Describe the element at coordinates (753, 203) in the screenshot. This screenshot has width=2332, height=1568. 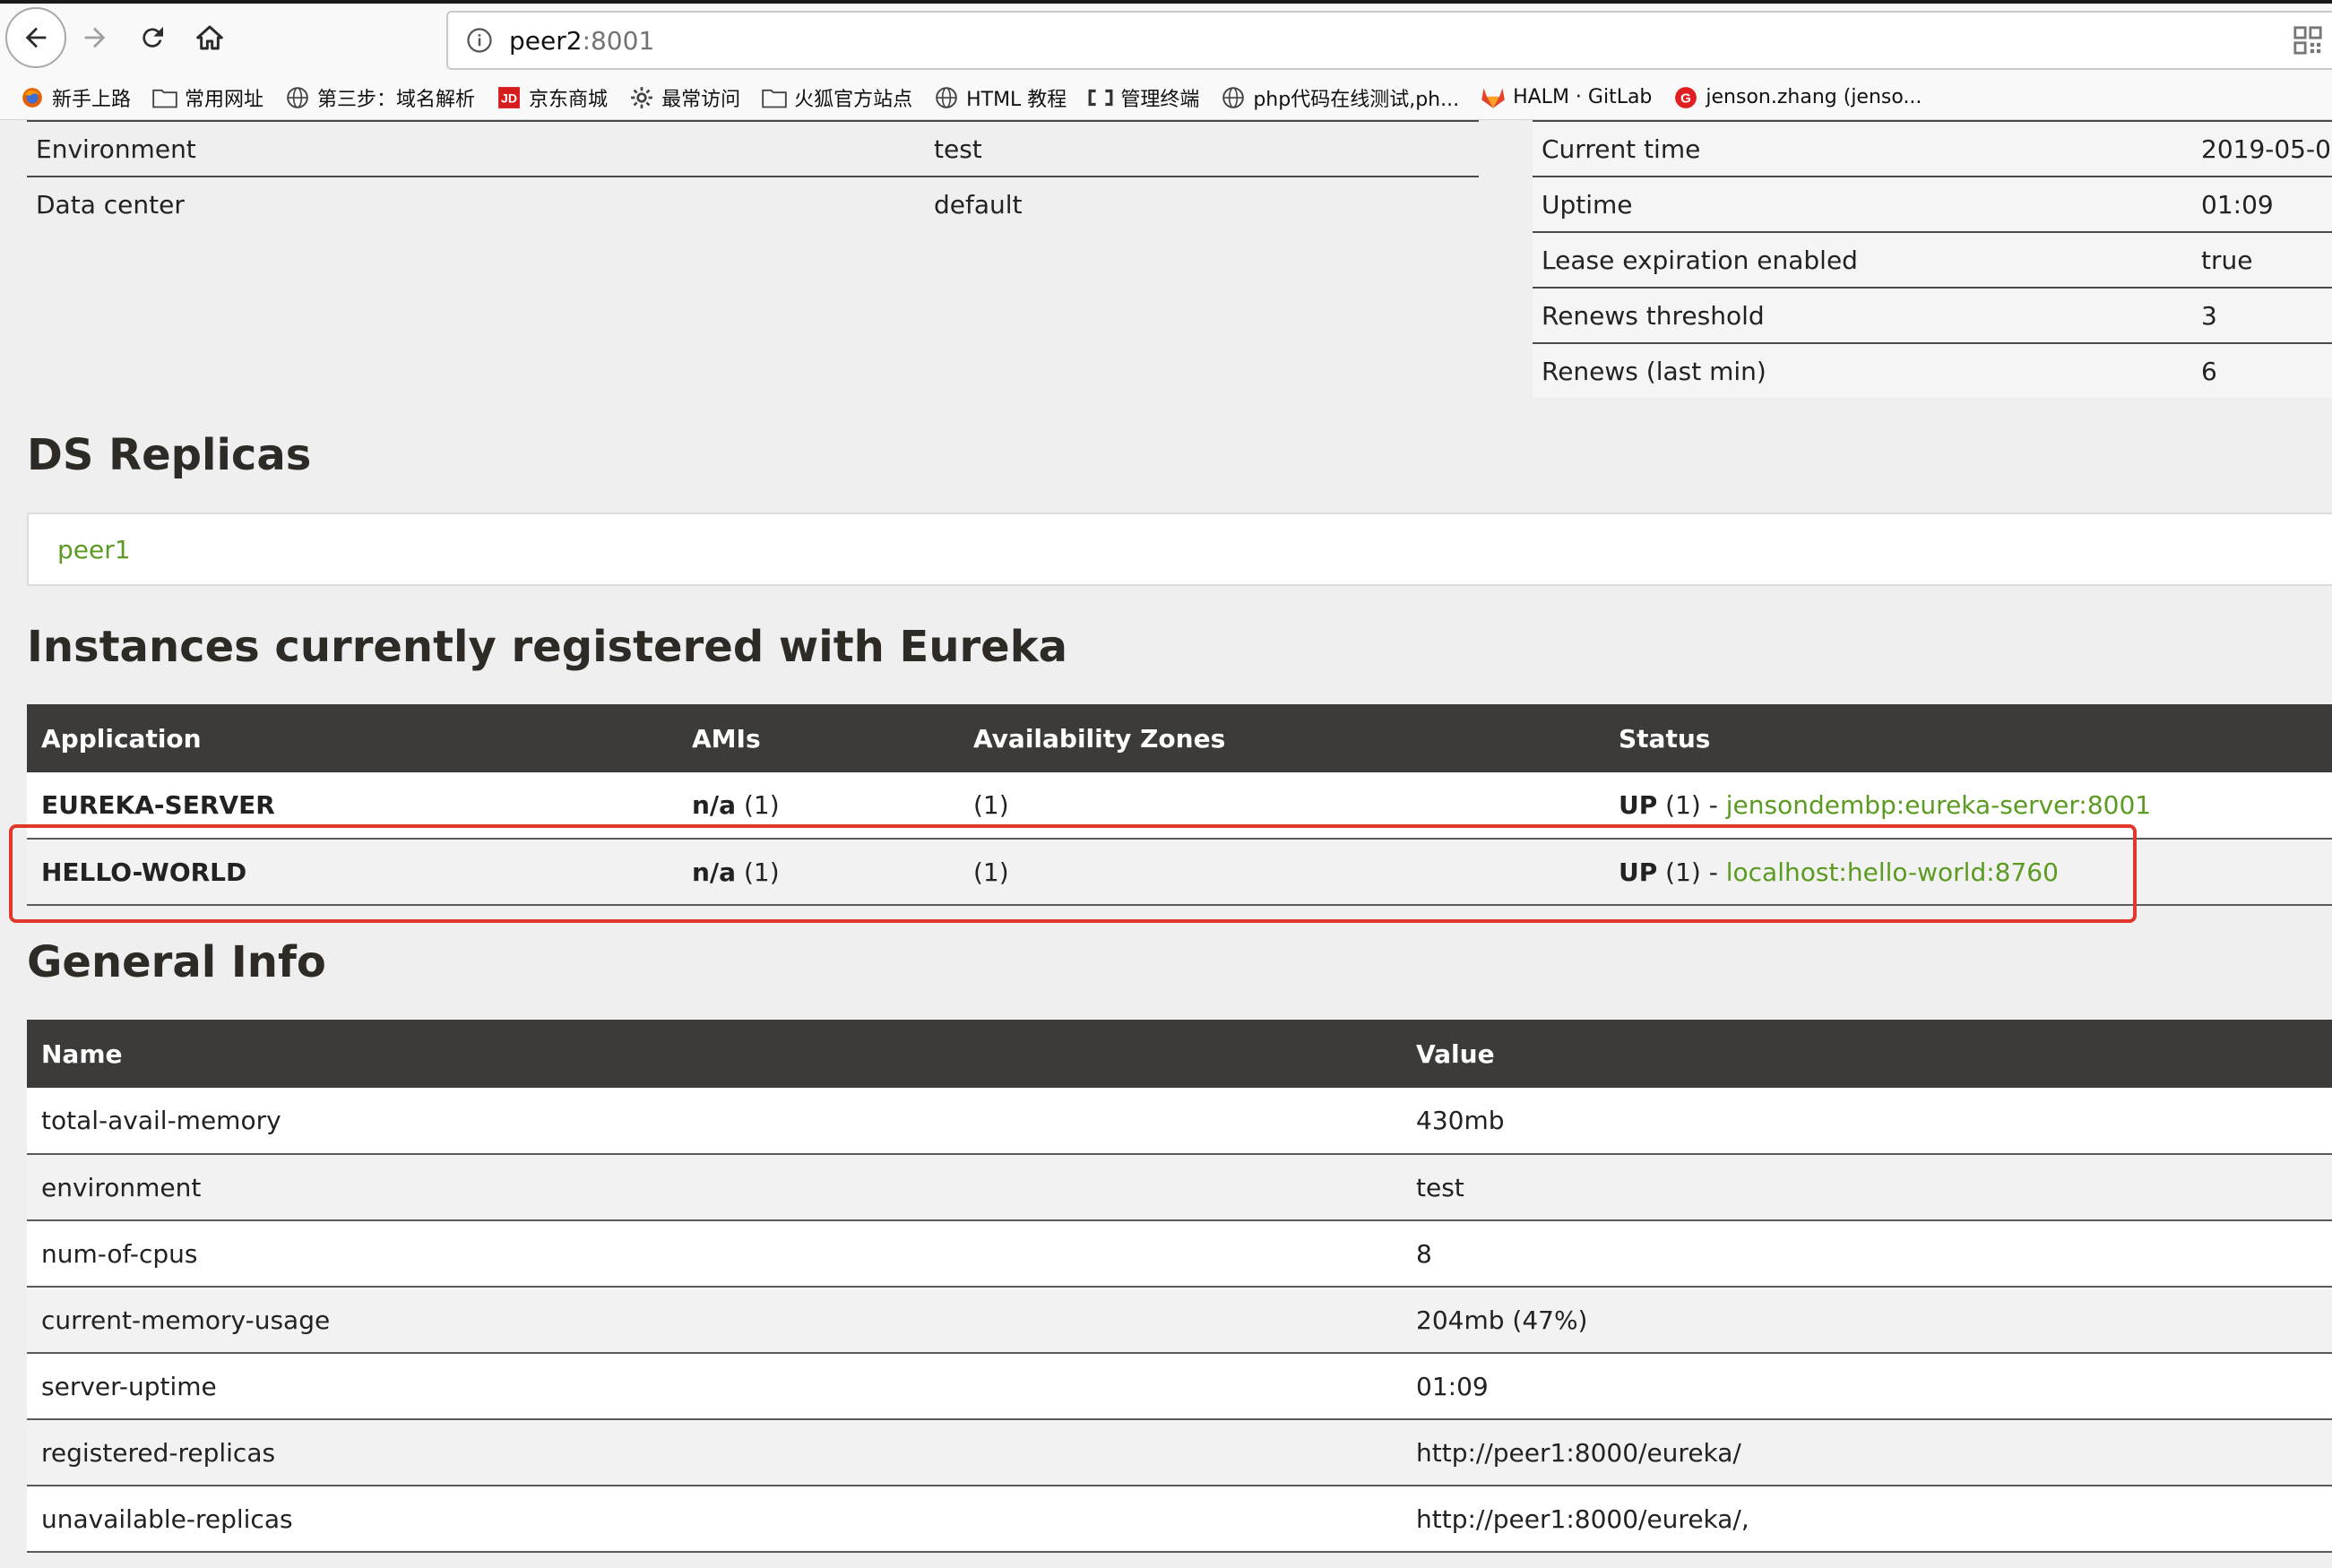
I see `system-row: Data center default` at that location.